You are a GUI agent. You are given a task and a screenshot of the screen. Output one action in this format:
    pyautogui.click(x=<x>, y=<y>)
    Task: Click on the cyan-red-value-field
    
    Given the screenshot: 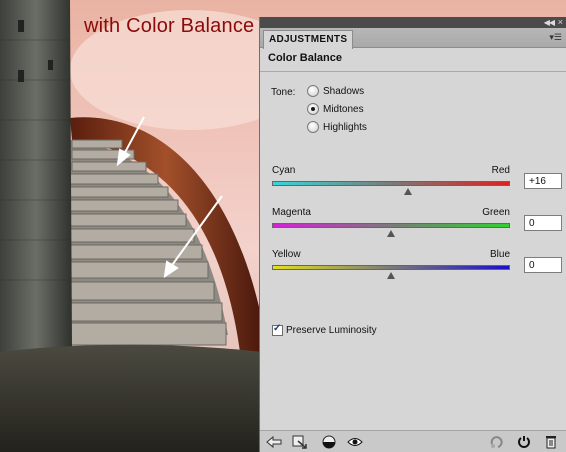 What is the action you would take?
    pyautogui.click(x=543, y=181)
    